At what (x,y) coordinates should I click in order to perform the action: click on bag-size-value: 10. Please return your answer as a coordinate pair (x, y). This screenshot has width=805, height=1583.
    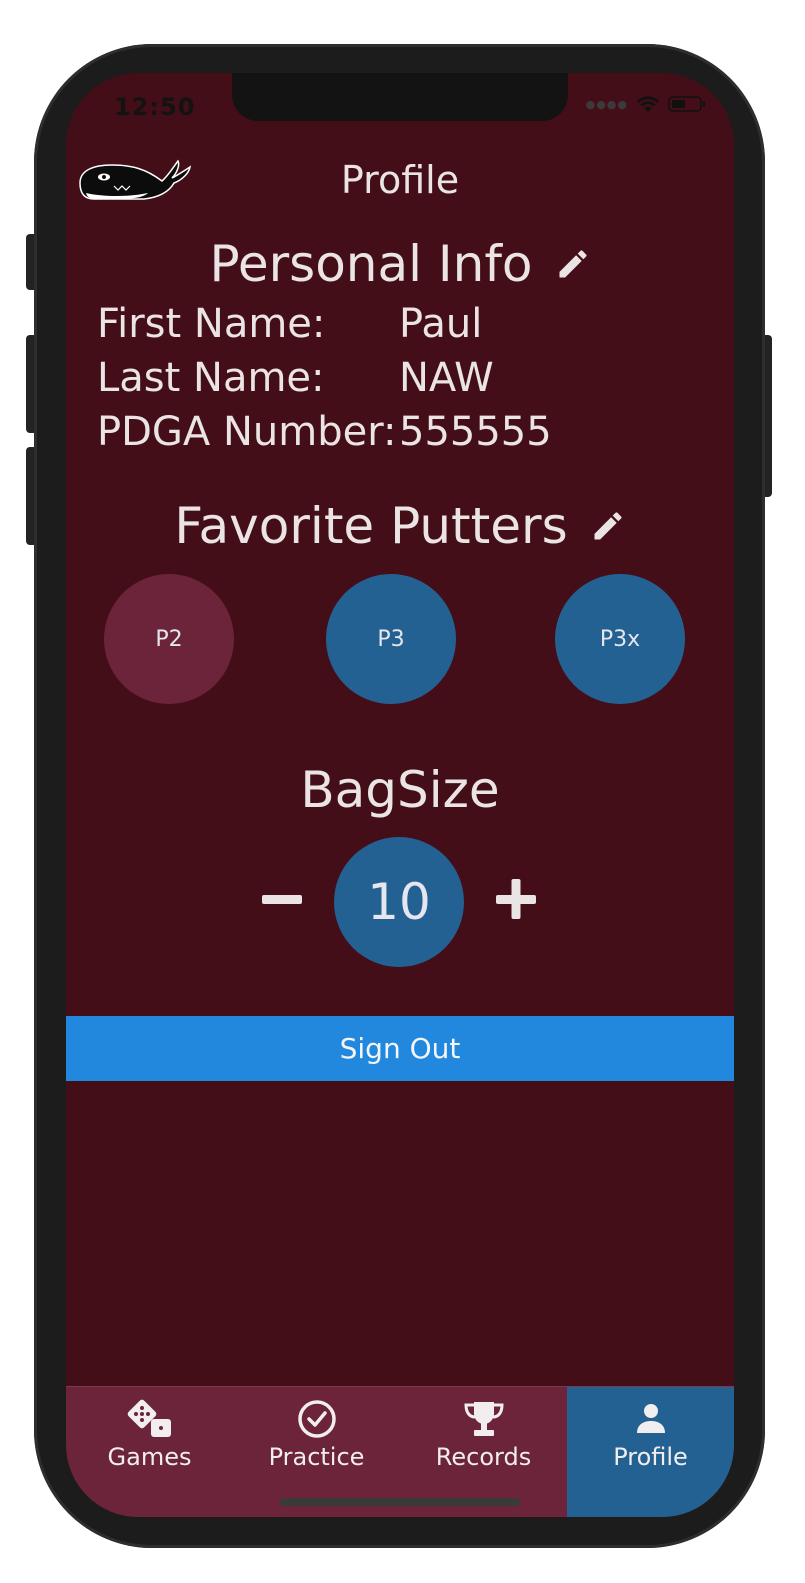
    Looking at the image, I should click on (399, 902).